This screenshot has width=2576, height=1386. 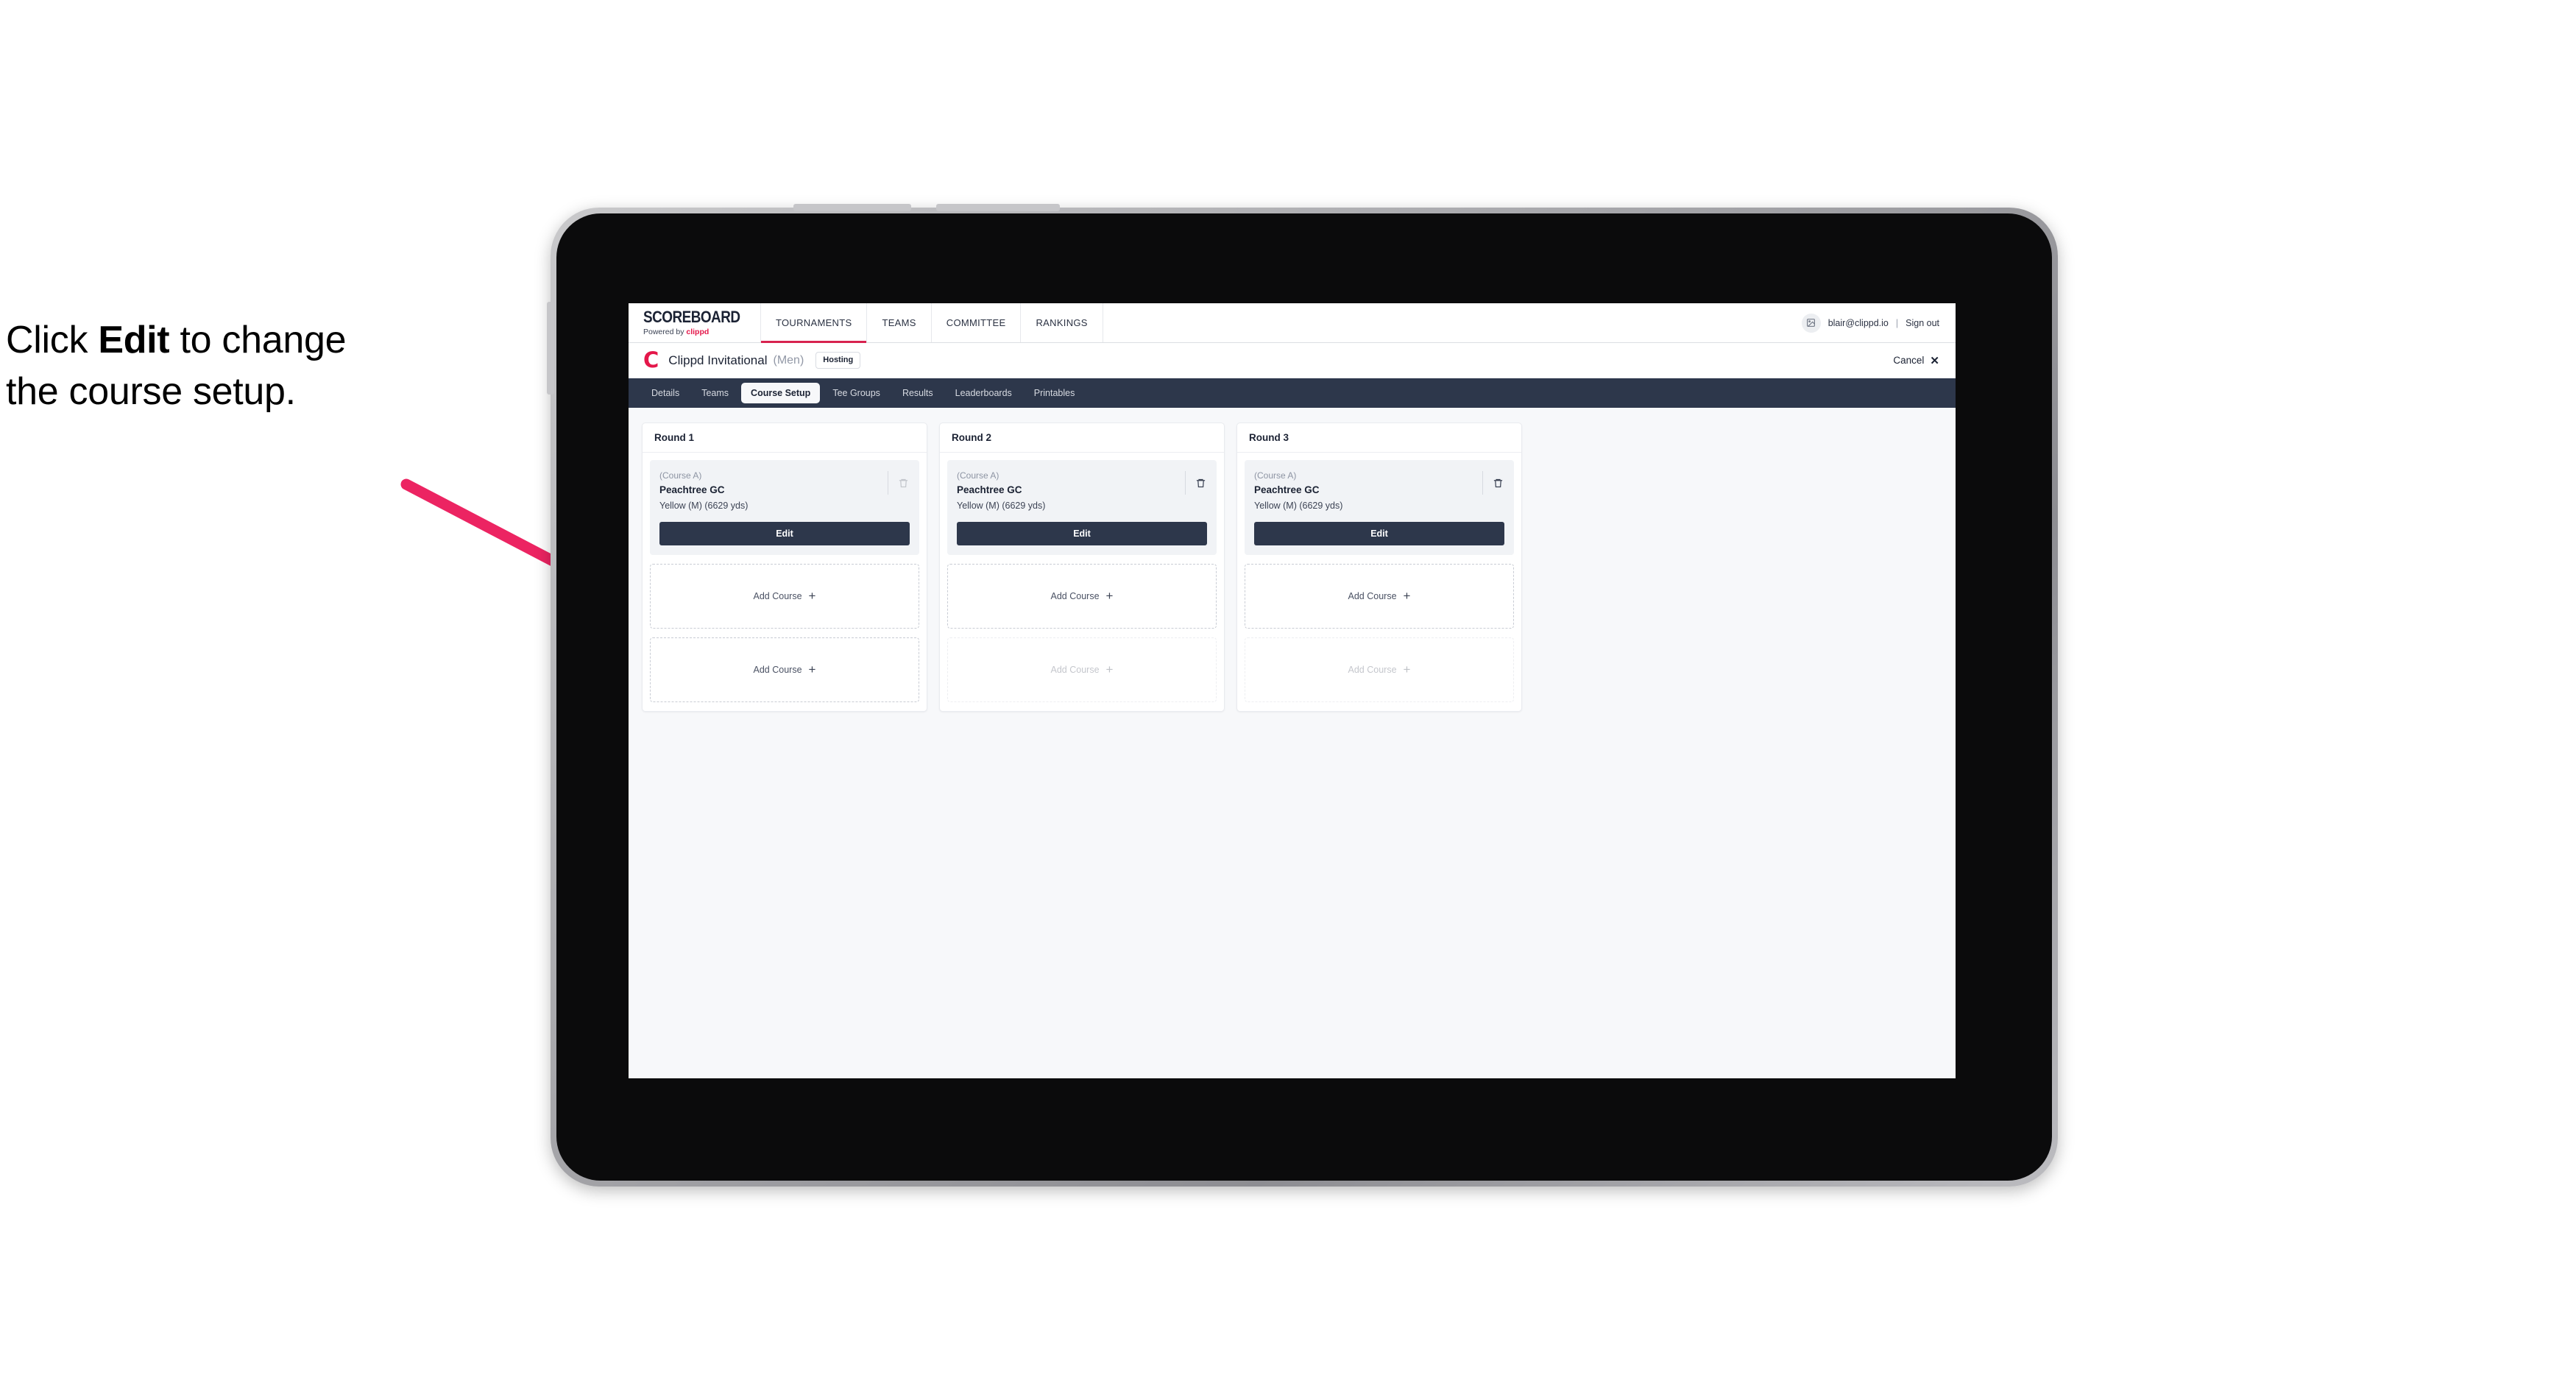 I want to click on nav-item-rankings: RANKINGS, so click(x=1062, y=322).